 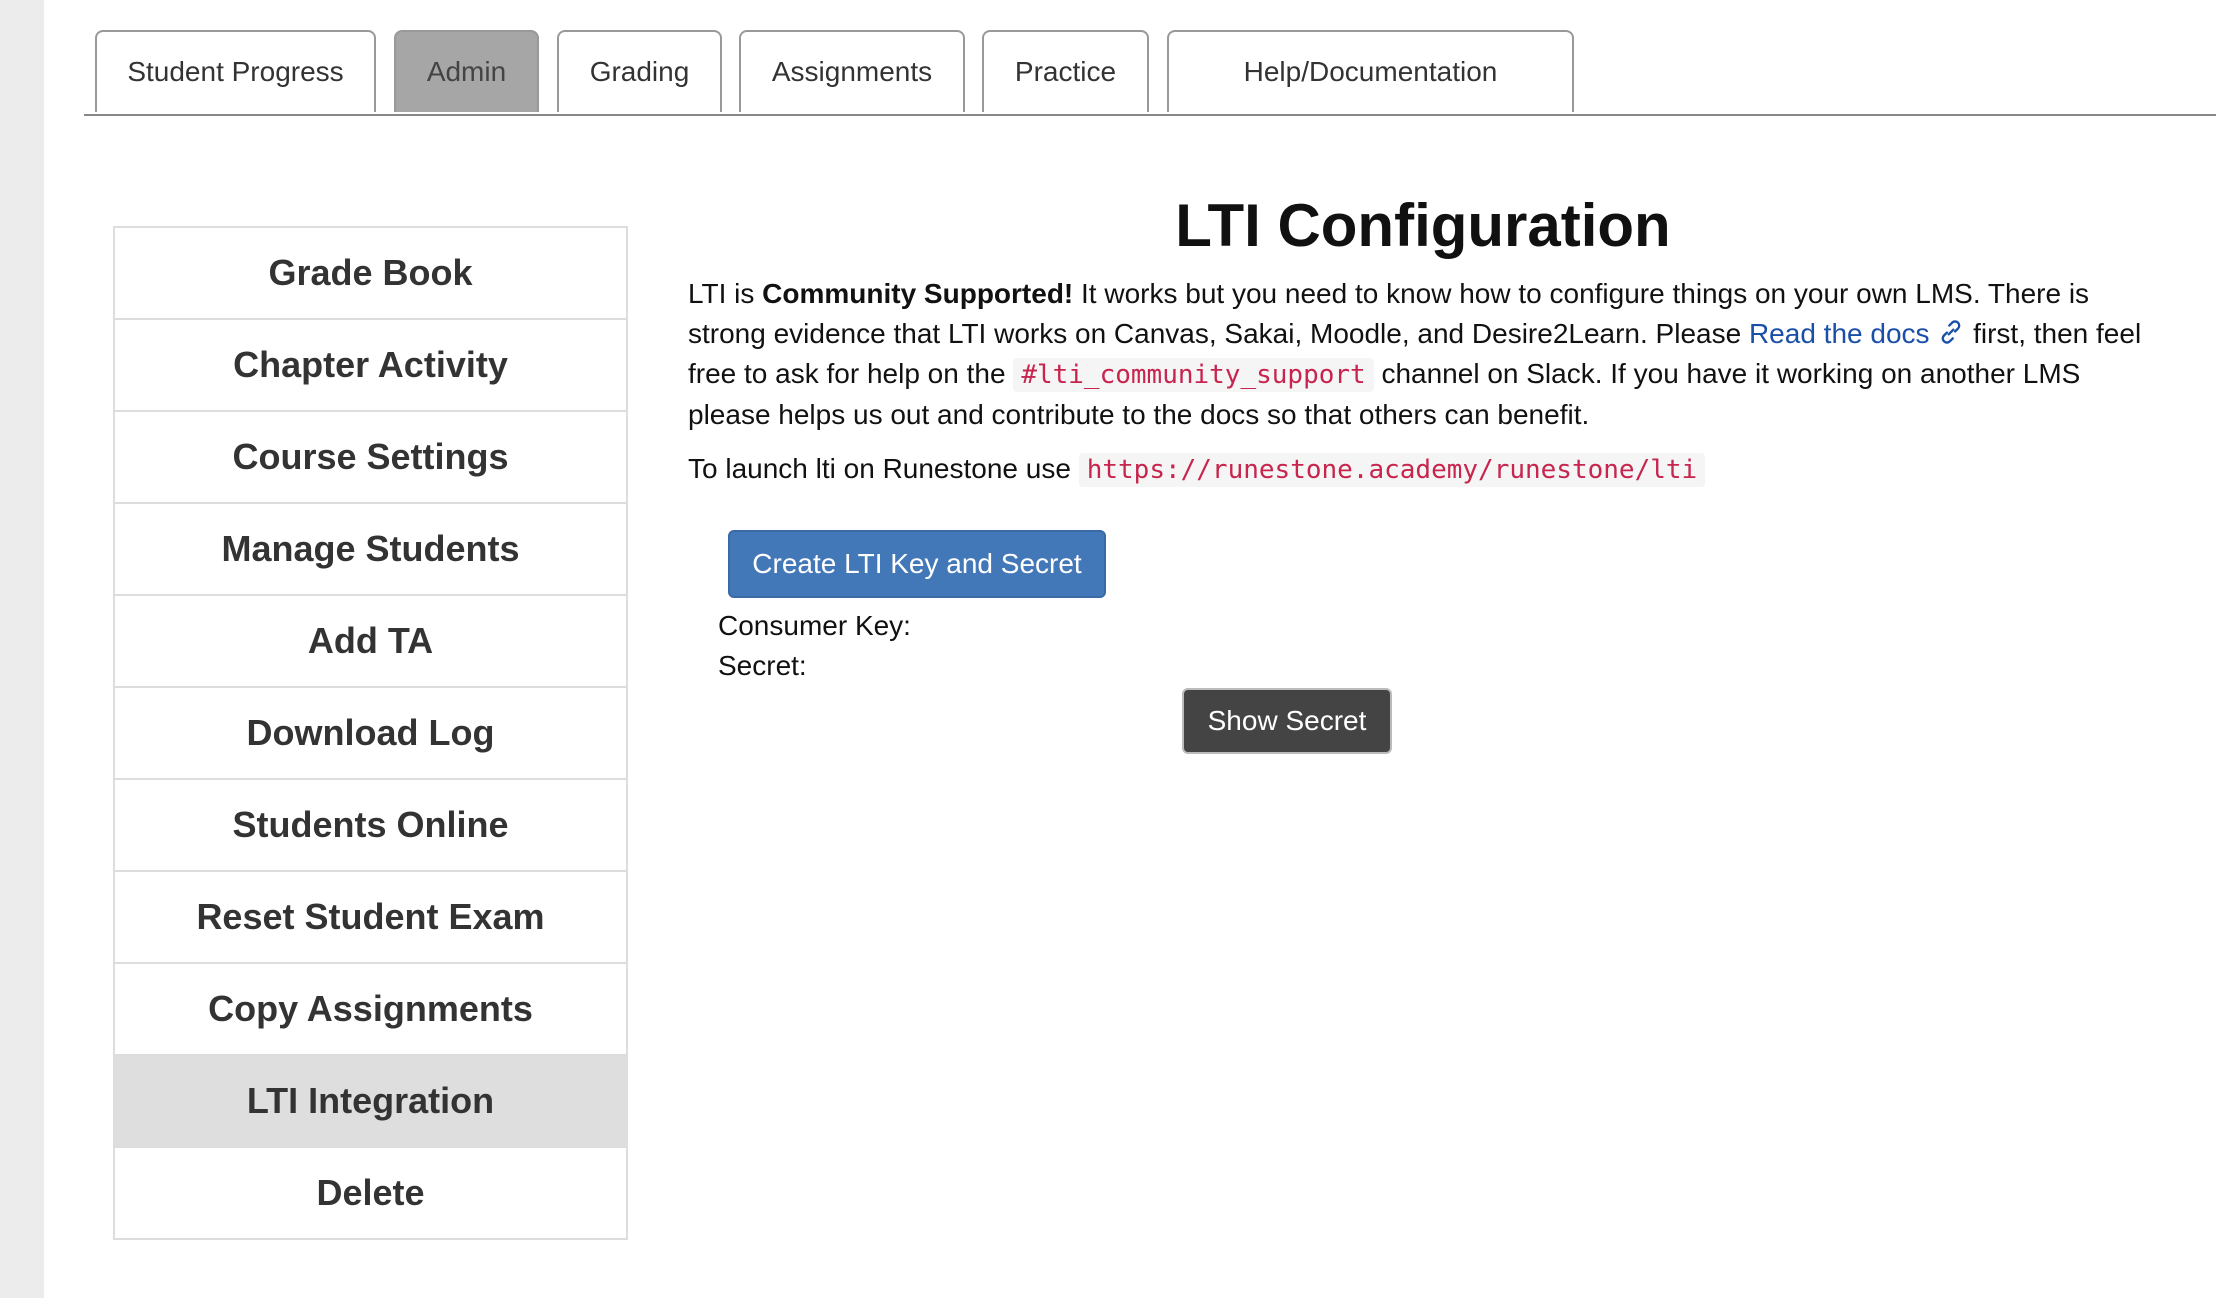 I want to click on sidebar-item-copy-assignments: Copy Assignments, so click(x=370, y=1010).